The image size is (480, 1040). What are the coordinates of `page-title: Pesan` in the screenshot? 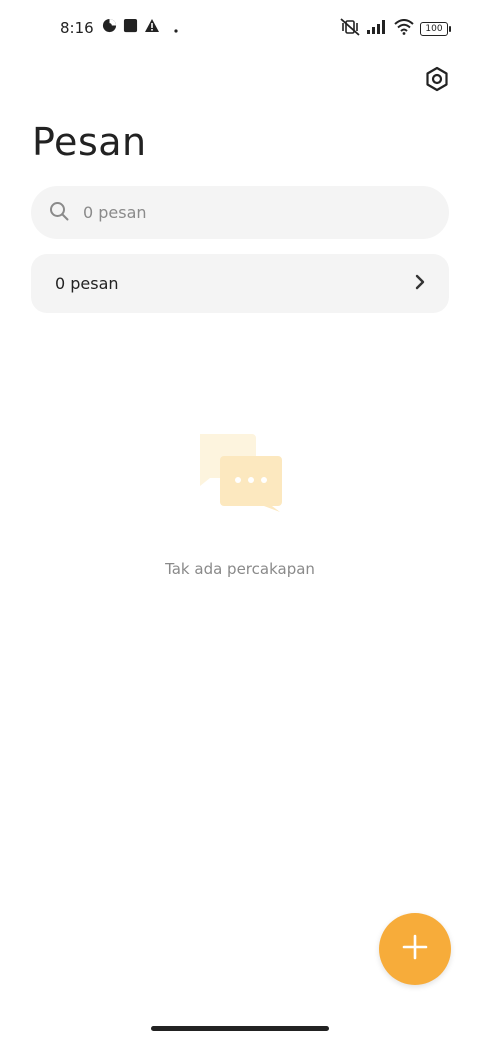 It's located at (89, 142).